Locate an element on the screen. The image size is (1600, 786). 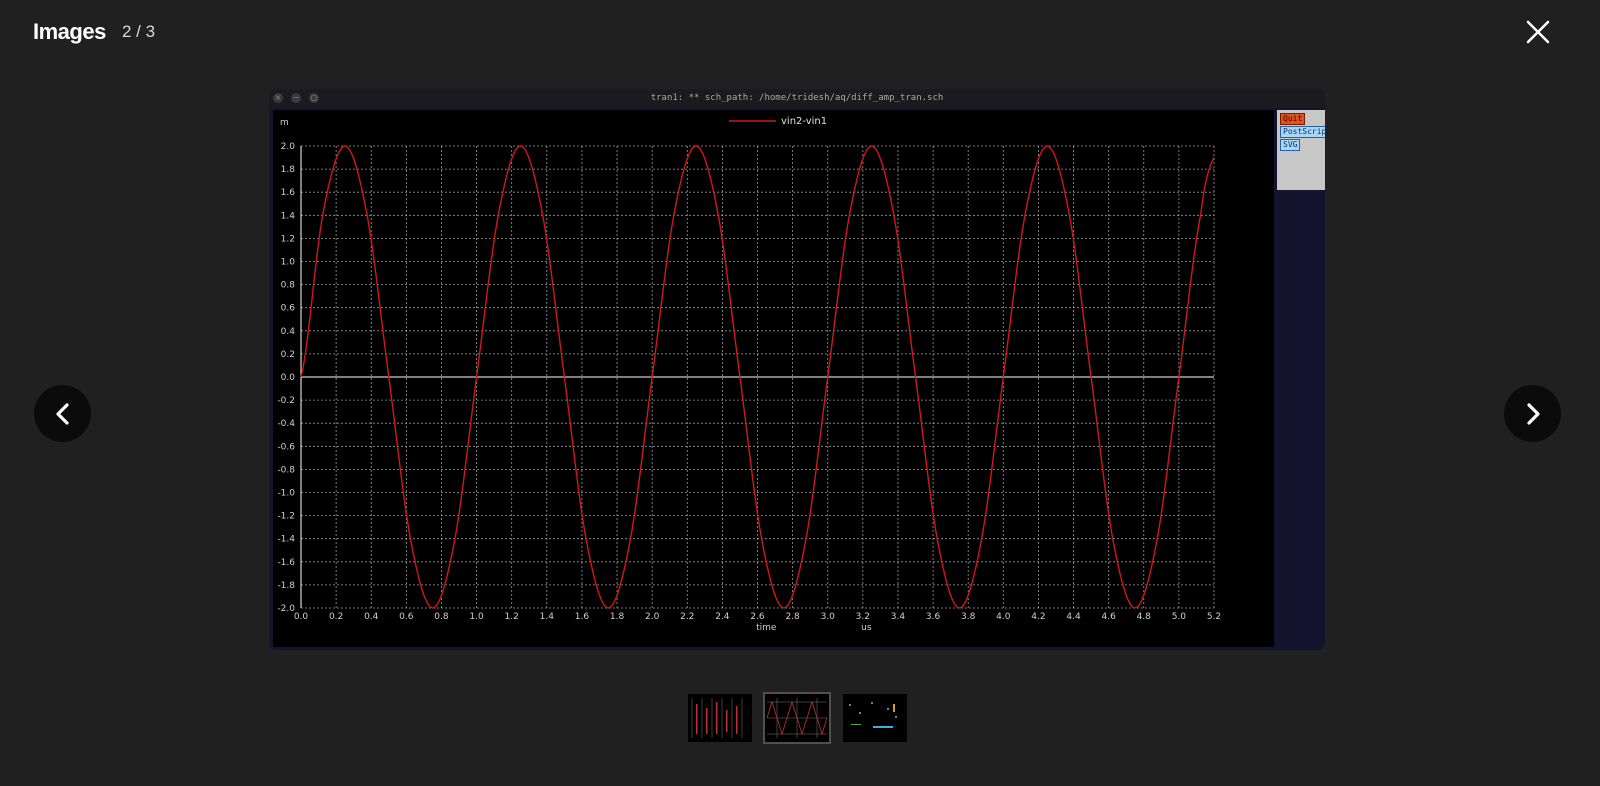
y-tick-label: 1.0 is located at coordinates (288, 263).